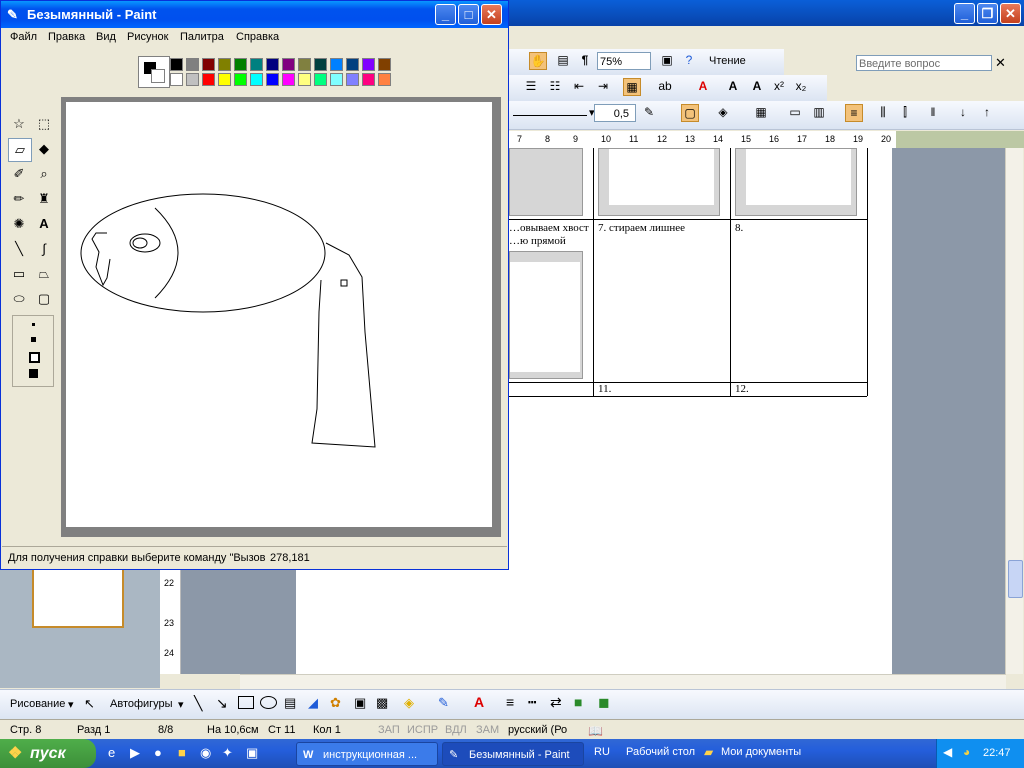 This screenshot has height=768, width=1024. Describe the element at coordinates (532, 702) in the screenshot. I see `dash-style-icon: ┅` at that location.